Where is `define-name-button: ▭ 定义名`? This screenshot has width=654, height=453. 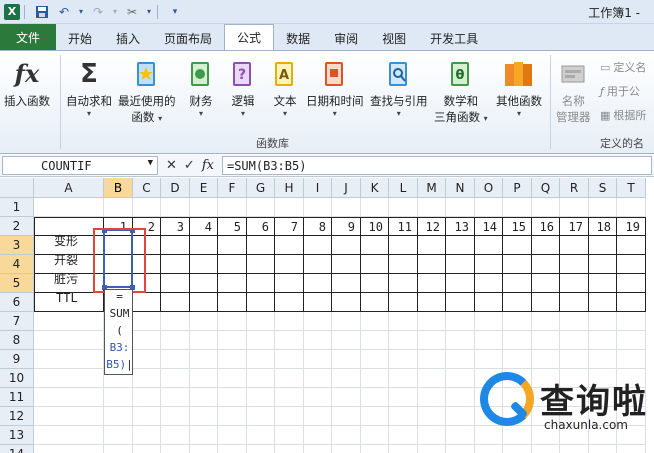 define-name-button: ▭ 定义名 is located at coordinates (623, 67).